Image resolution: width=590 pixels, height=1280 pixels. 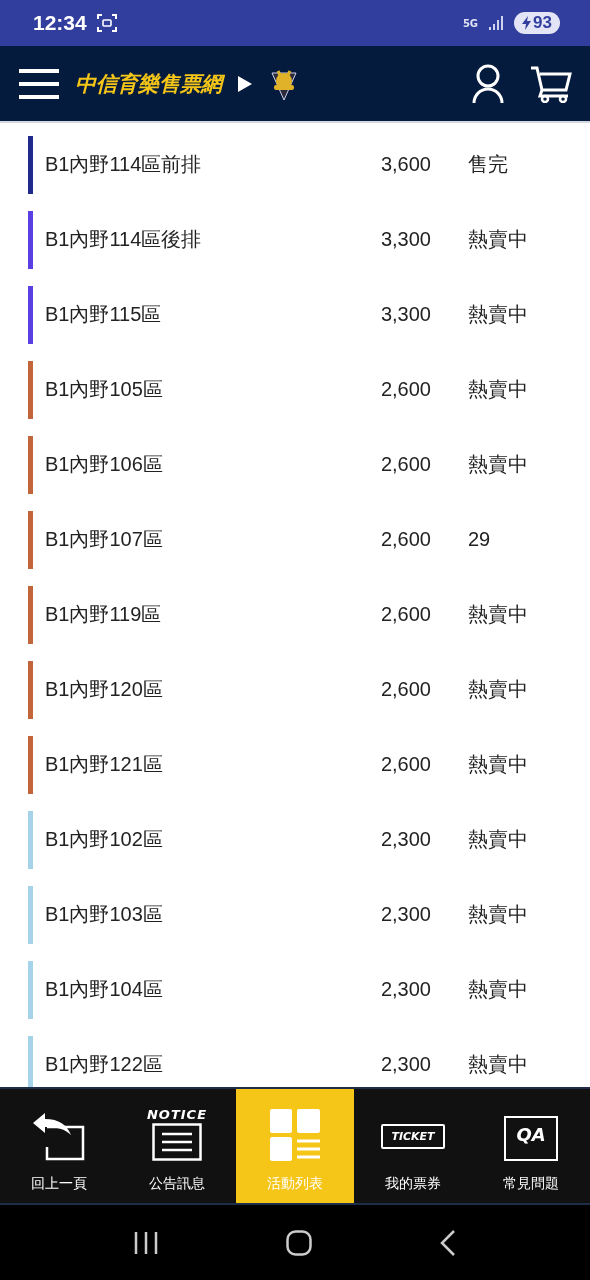 I want to click on seat-row: B1內野106區 2,600 熱賣中, so click(x=295, y=464).